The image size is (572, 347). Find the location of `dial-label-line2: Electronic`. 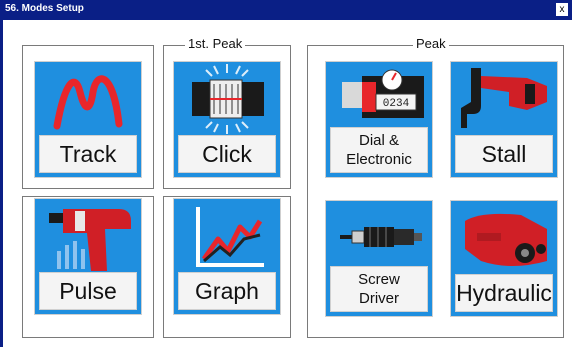

dial-label-line2: Electronic is located at coordinates (379, 159).